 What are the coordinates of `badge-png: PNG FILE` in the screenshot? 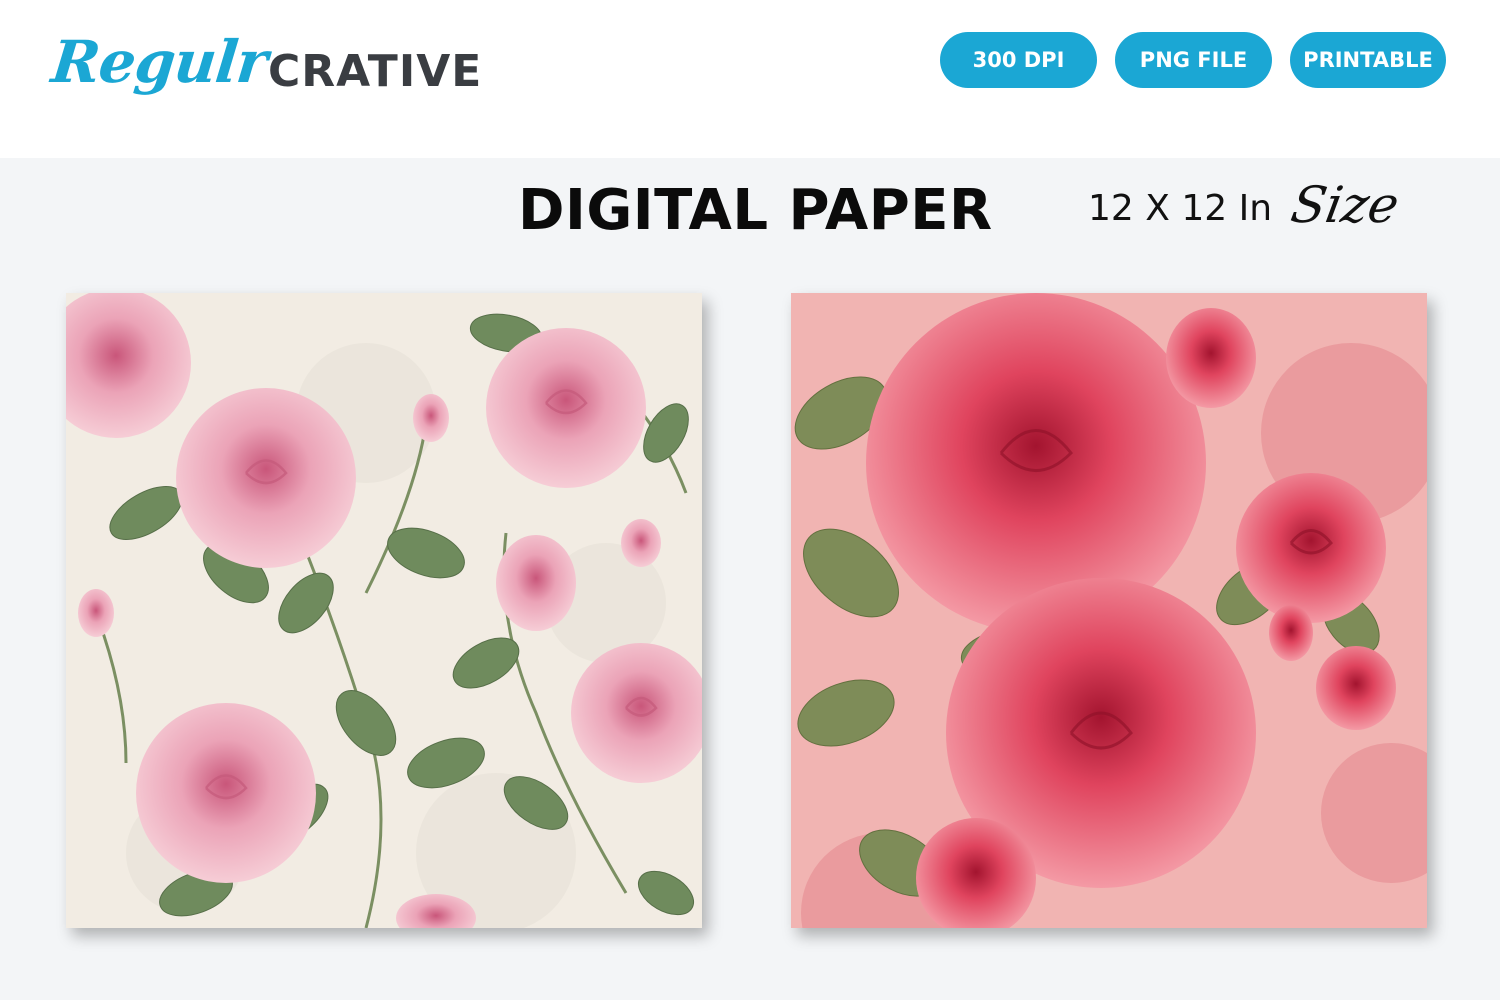 It's located at (1193, 60).